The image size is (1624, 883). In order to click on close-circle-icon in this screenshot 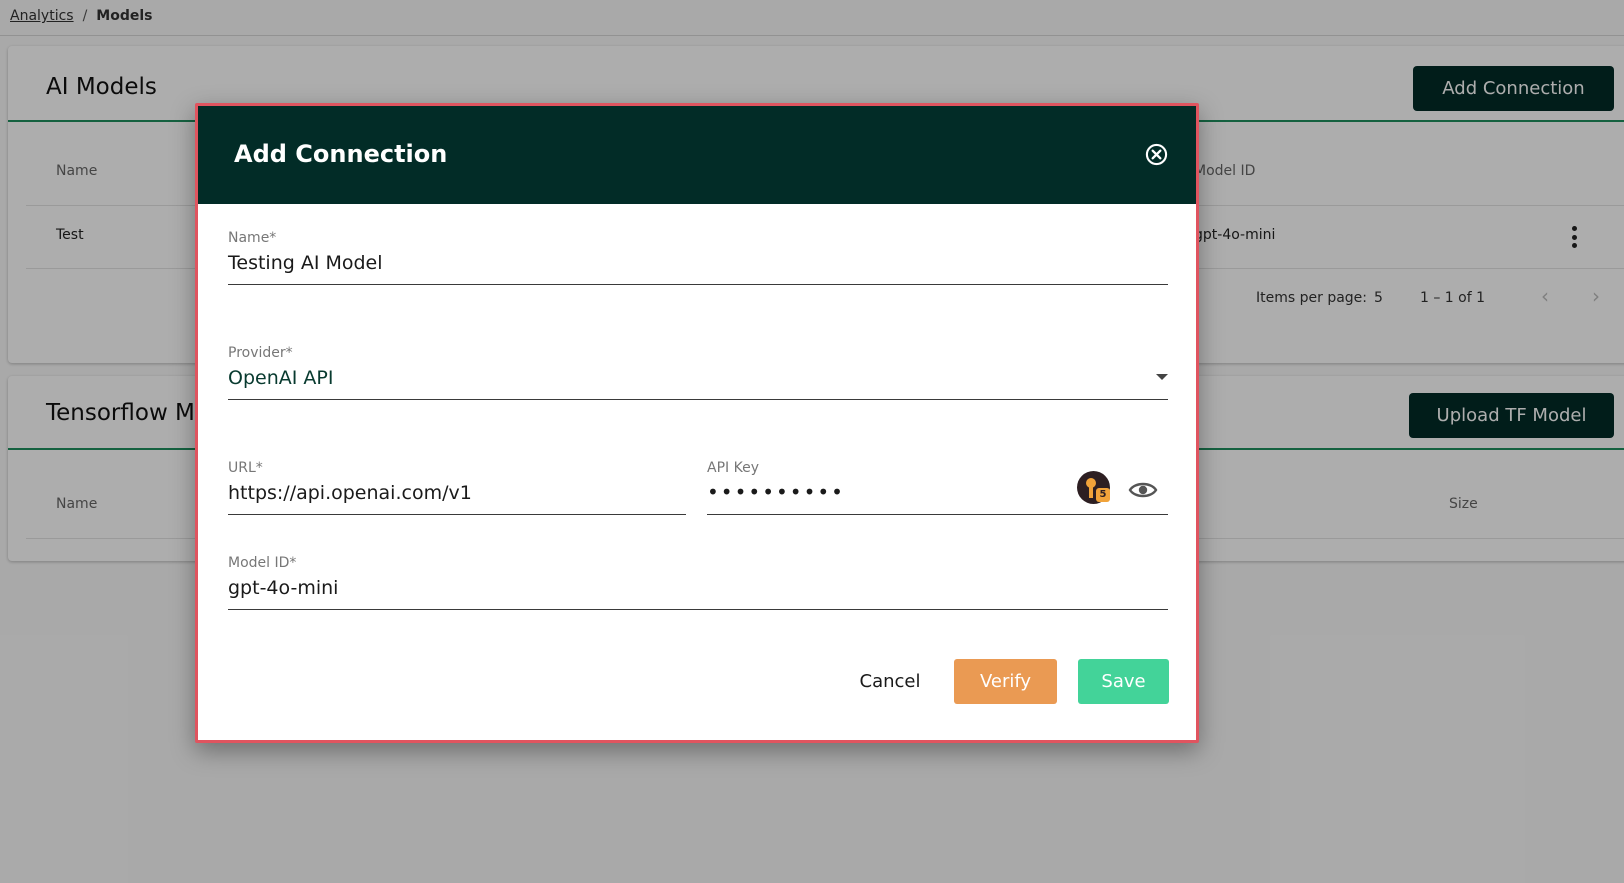, I will do `click(1156, 154)`.